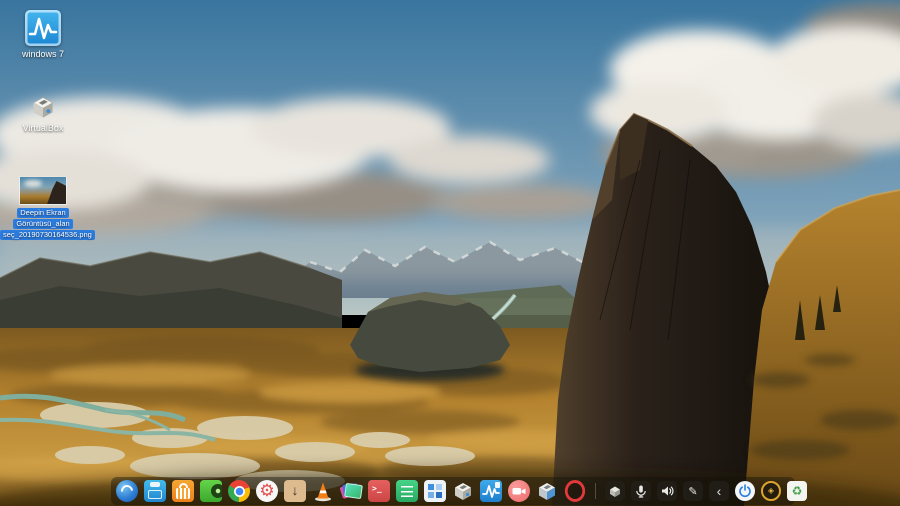  I want to click on virtualbox-icon, so click(463, 491).